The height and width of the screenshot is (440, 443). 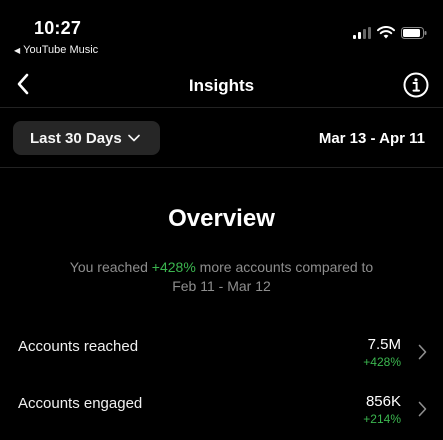 What do you see at coordinates (382, 419) in the screenshot?
I see `metric-change: +214%` at bounding box center [382, 419].